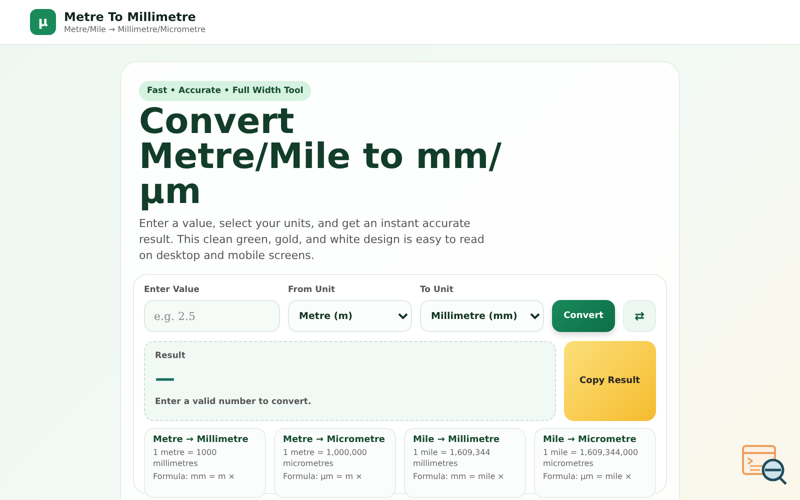 This screenshot has height=500, width=800. Describe the element at coordinates (201, 440) in the screenshot. I see `card-title: Metre → Millimetre` at that location.